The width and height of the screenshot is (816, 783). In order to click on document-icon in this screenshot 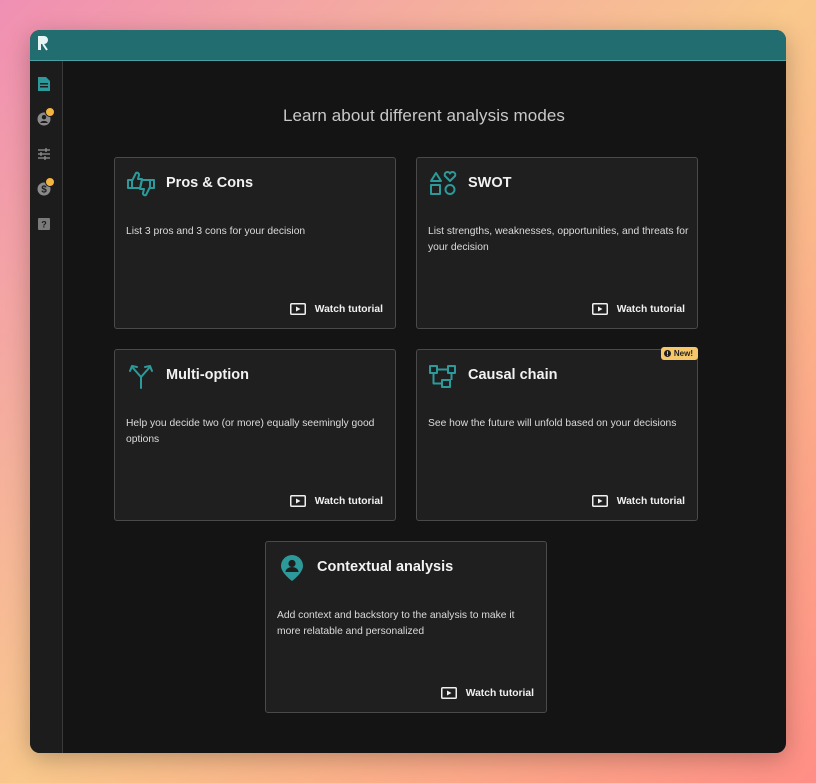, I will do `click(44, 84)`.